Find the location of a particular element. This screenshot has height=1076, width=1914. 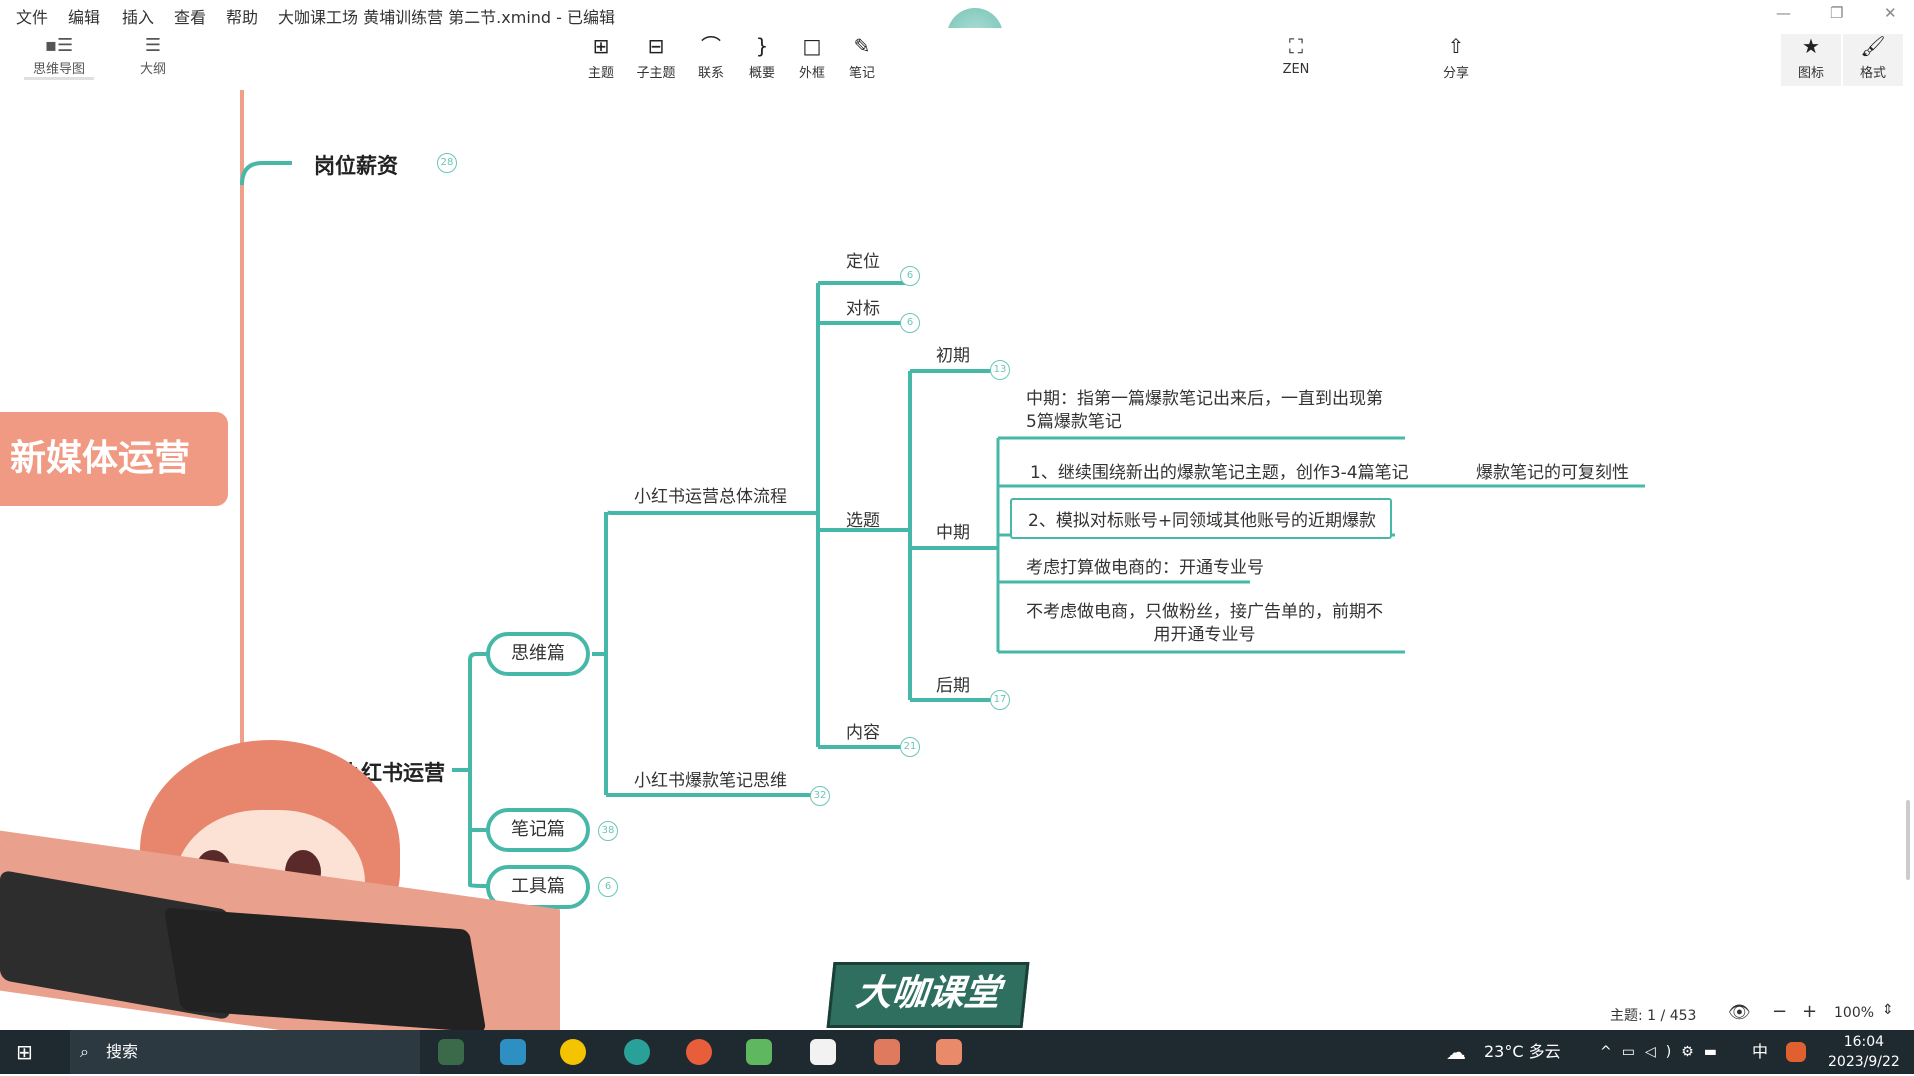

menu-help: 帮助 is located at coordinates (242, 16).